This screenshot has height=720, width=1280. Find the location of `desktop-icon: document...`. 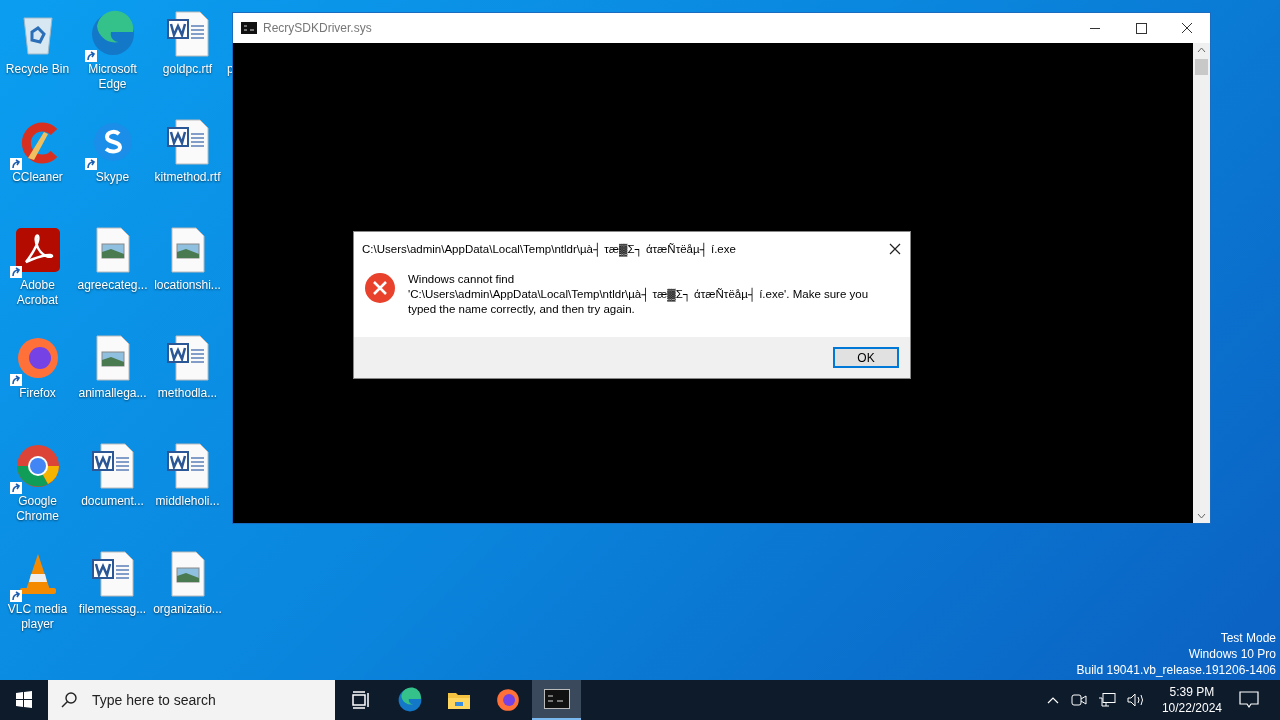

desktop-icon: document... is located at coordinates (112, 492).